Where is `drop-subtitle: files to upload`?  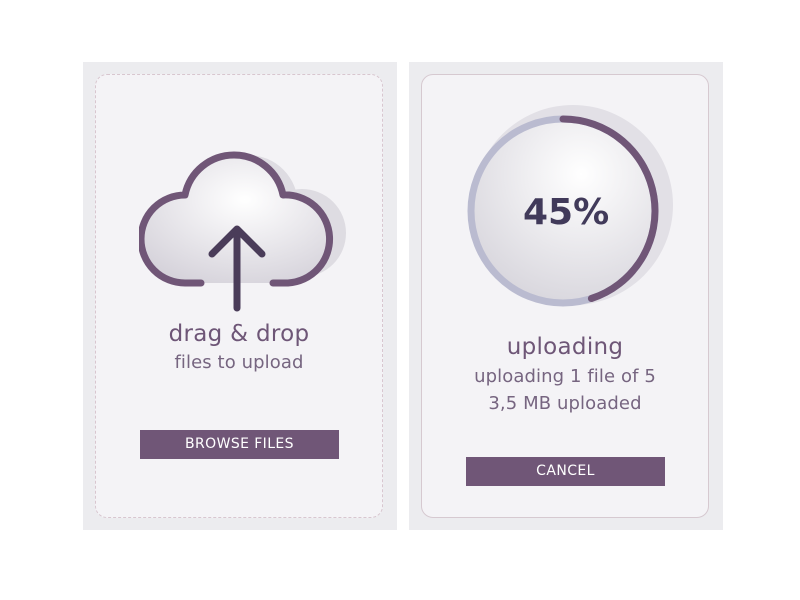
drop-subtitle: files to upload is located at coordinates (239, 362).